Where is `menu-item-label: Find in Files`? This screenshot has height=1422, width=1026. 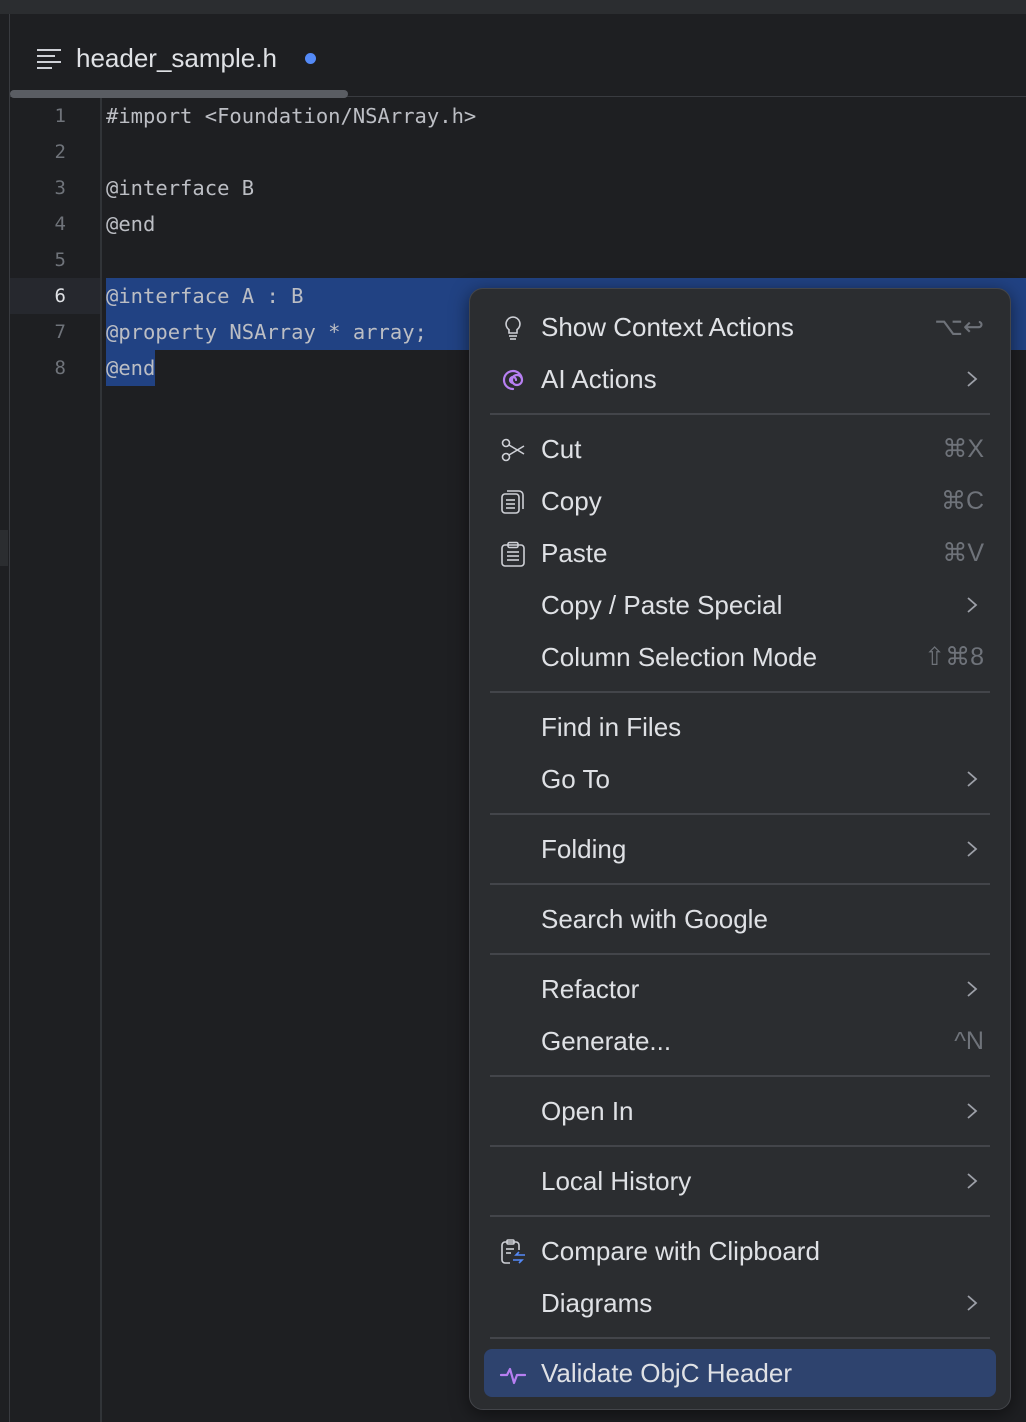 menu-item-label: Find in Files is located at coordinates (611, 726).